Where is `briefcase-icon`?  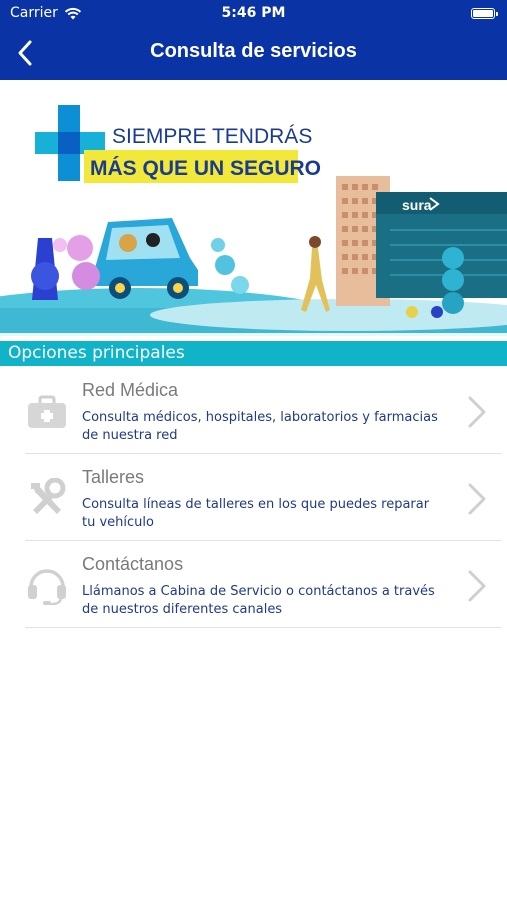
briefcase-icon is located at coordinates (47, 411).